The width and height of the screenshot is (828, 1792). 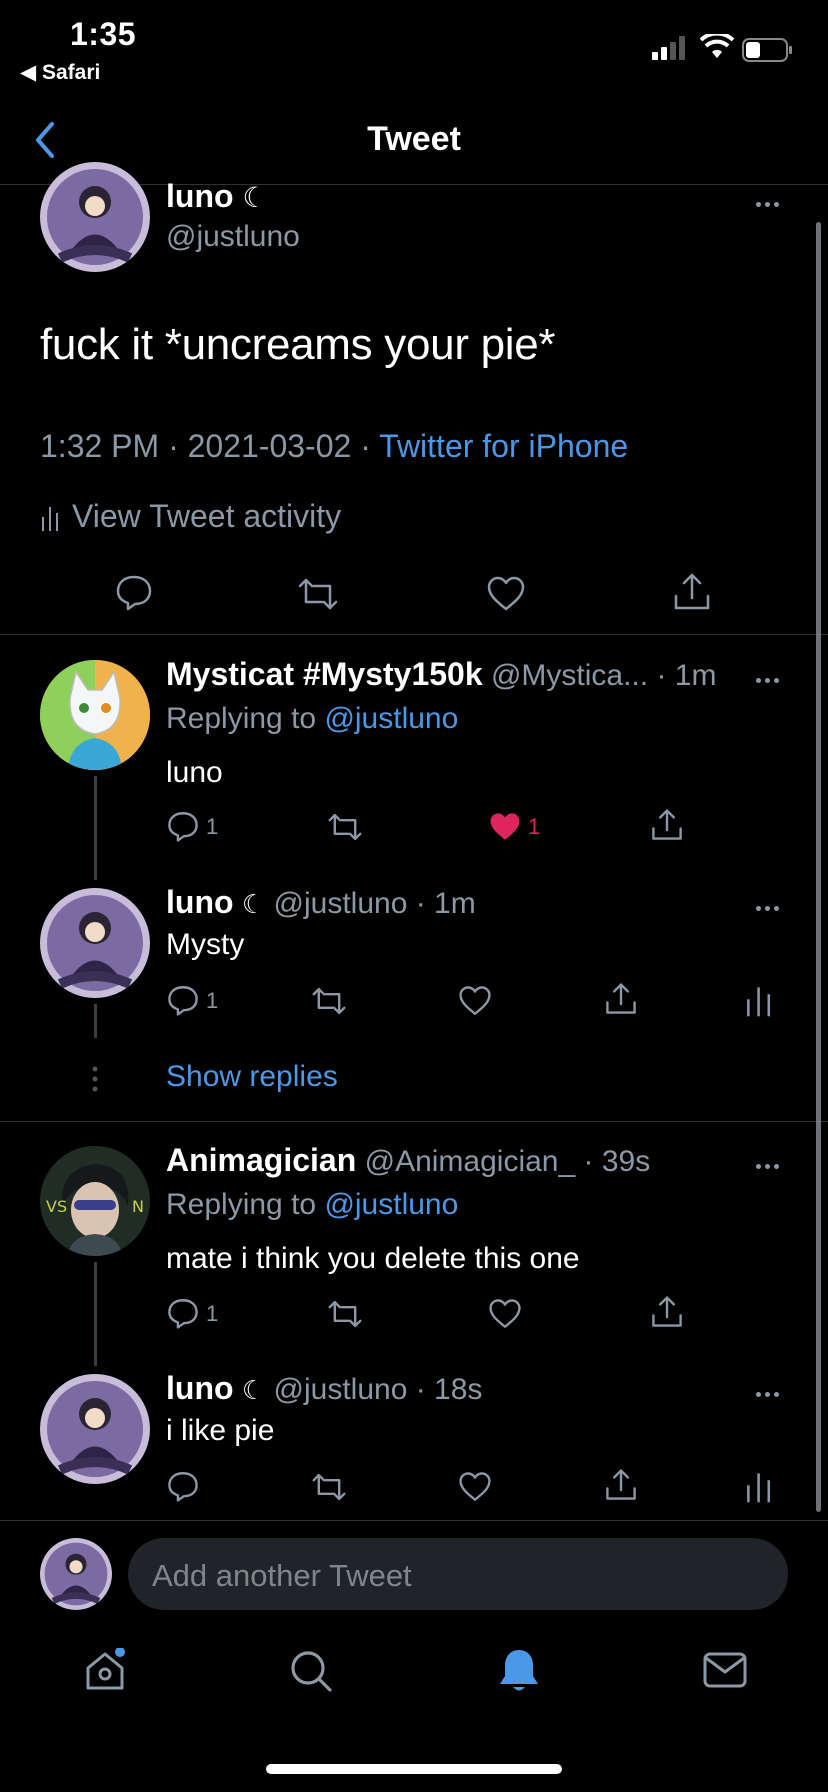 I want to click on back-to-safari: ◀ Safari, so click(x=60, y=72).